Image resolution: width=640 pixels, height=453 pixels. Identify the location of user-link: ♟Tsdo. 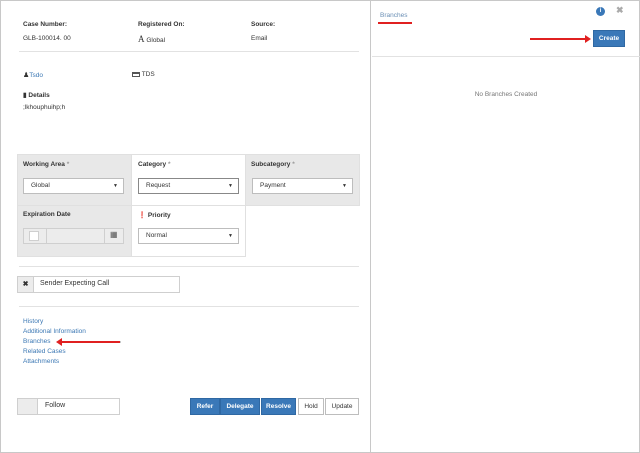
(33, 75).